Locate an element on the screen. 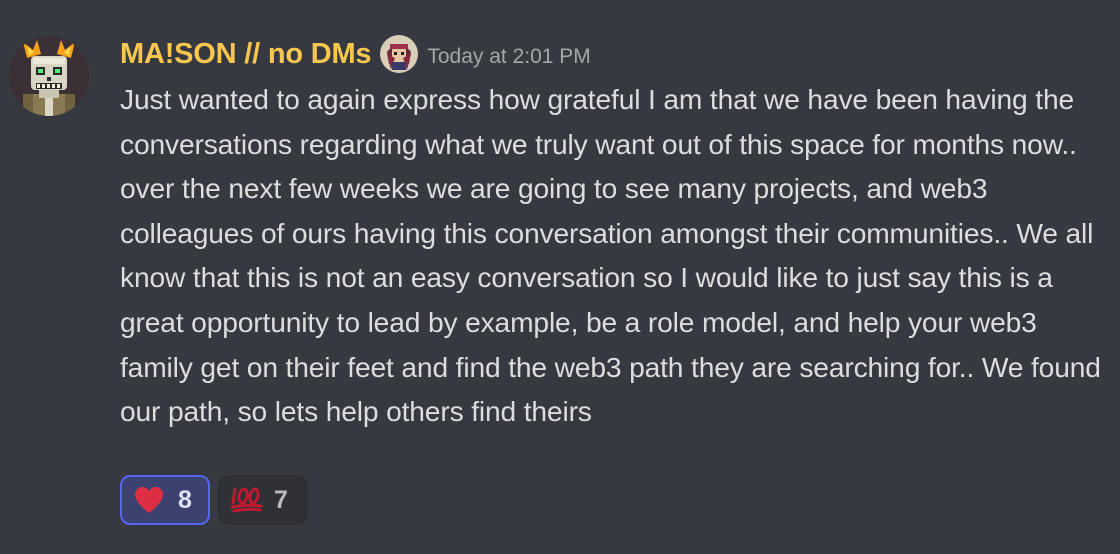  reaction-heart: 8 is located at coordinates (165, 500).